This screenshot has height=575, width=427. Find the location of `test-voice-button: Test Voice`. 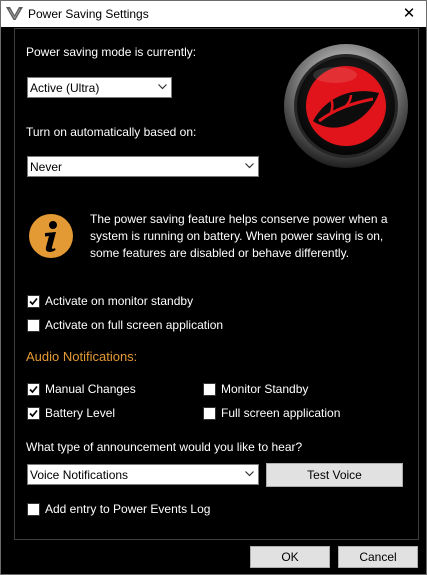

test-voice-button: Test Voice is located at coordinates (334, 475).